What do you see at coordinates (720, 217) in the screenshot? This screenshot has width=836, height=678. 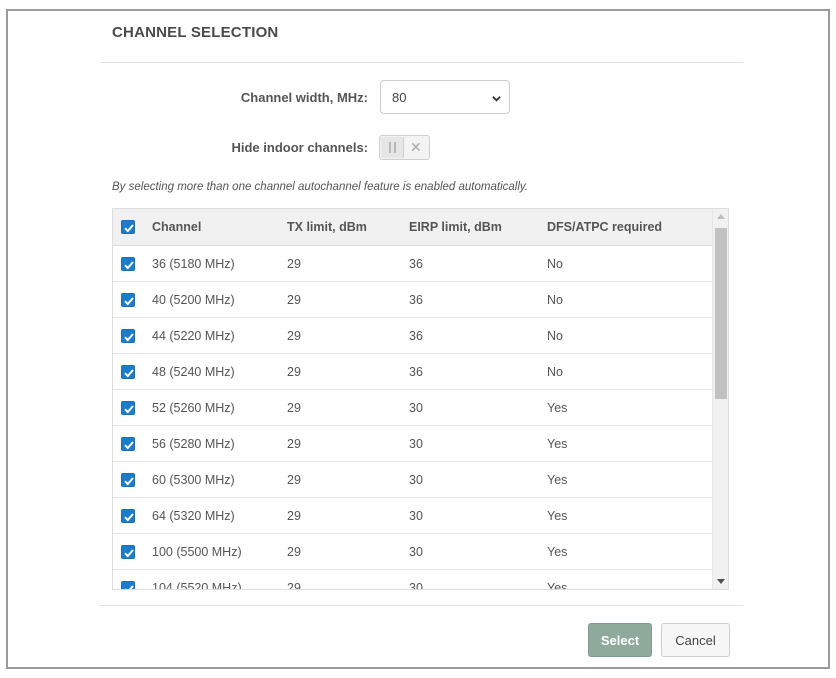 I see `scroll-up-arrow-icon` at bounding box center [720, 217].